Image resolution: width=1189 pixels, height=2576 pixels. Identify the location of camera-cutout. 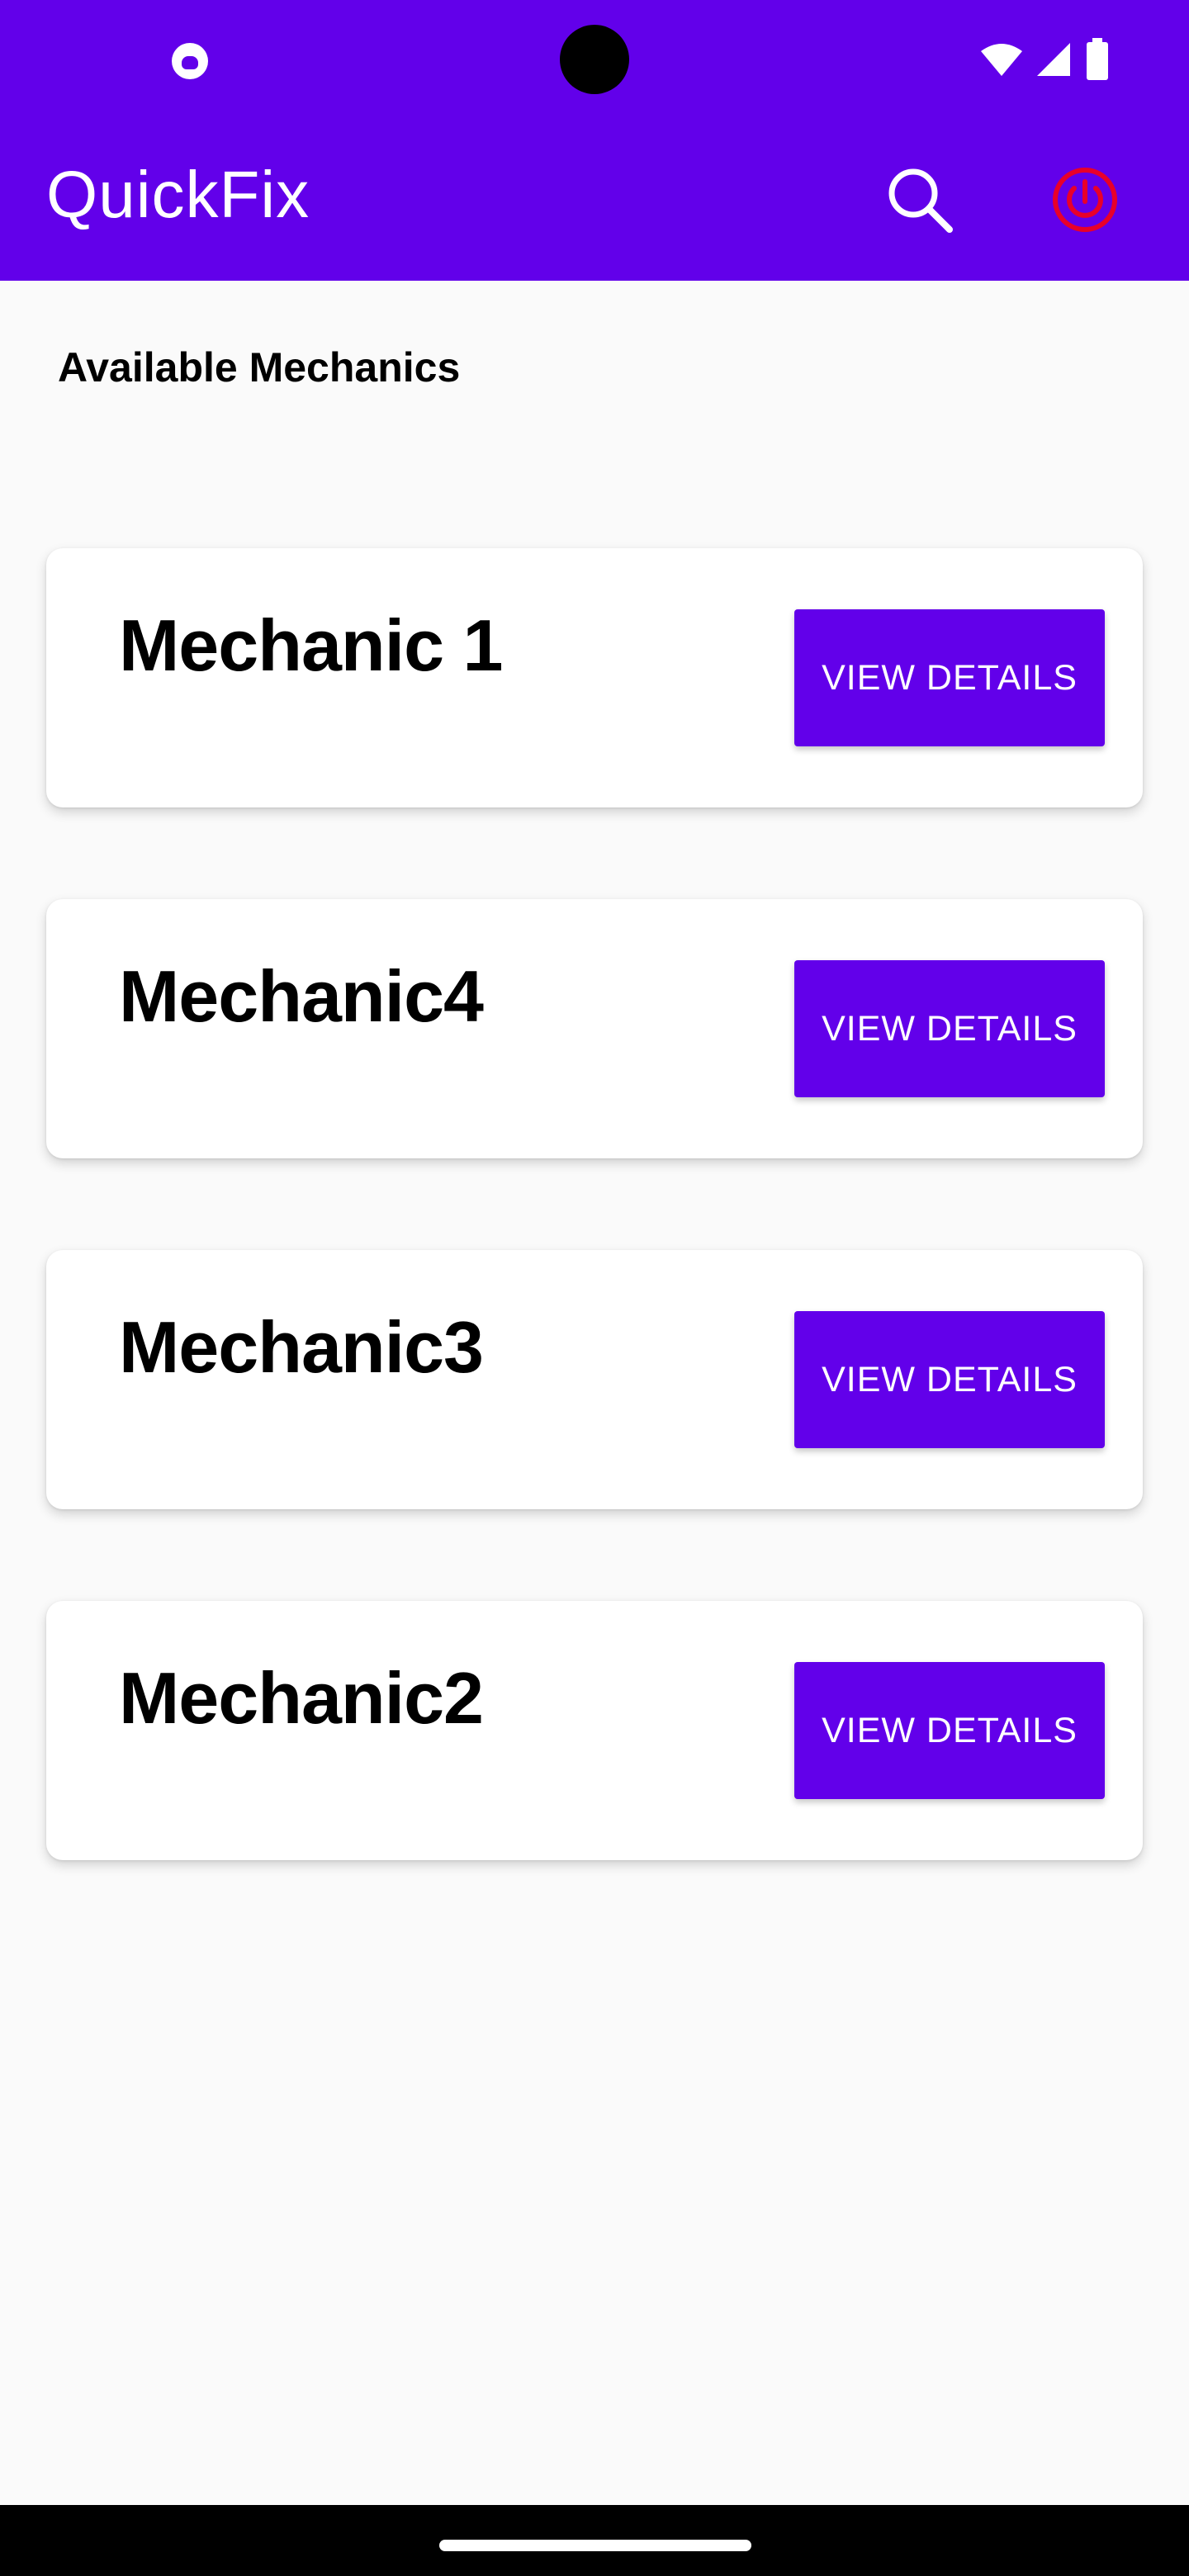
(594, 59).